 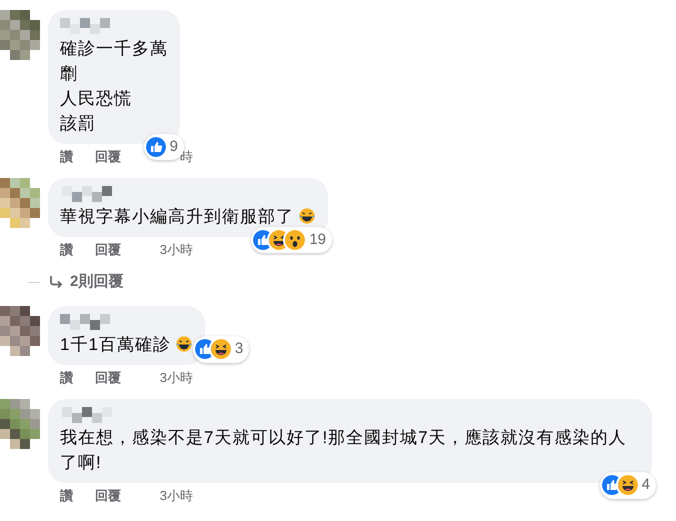 I want to click on comment-text: 人民恐慌, so click(x=96, y=99).